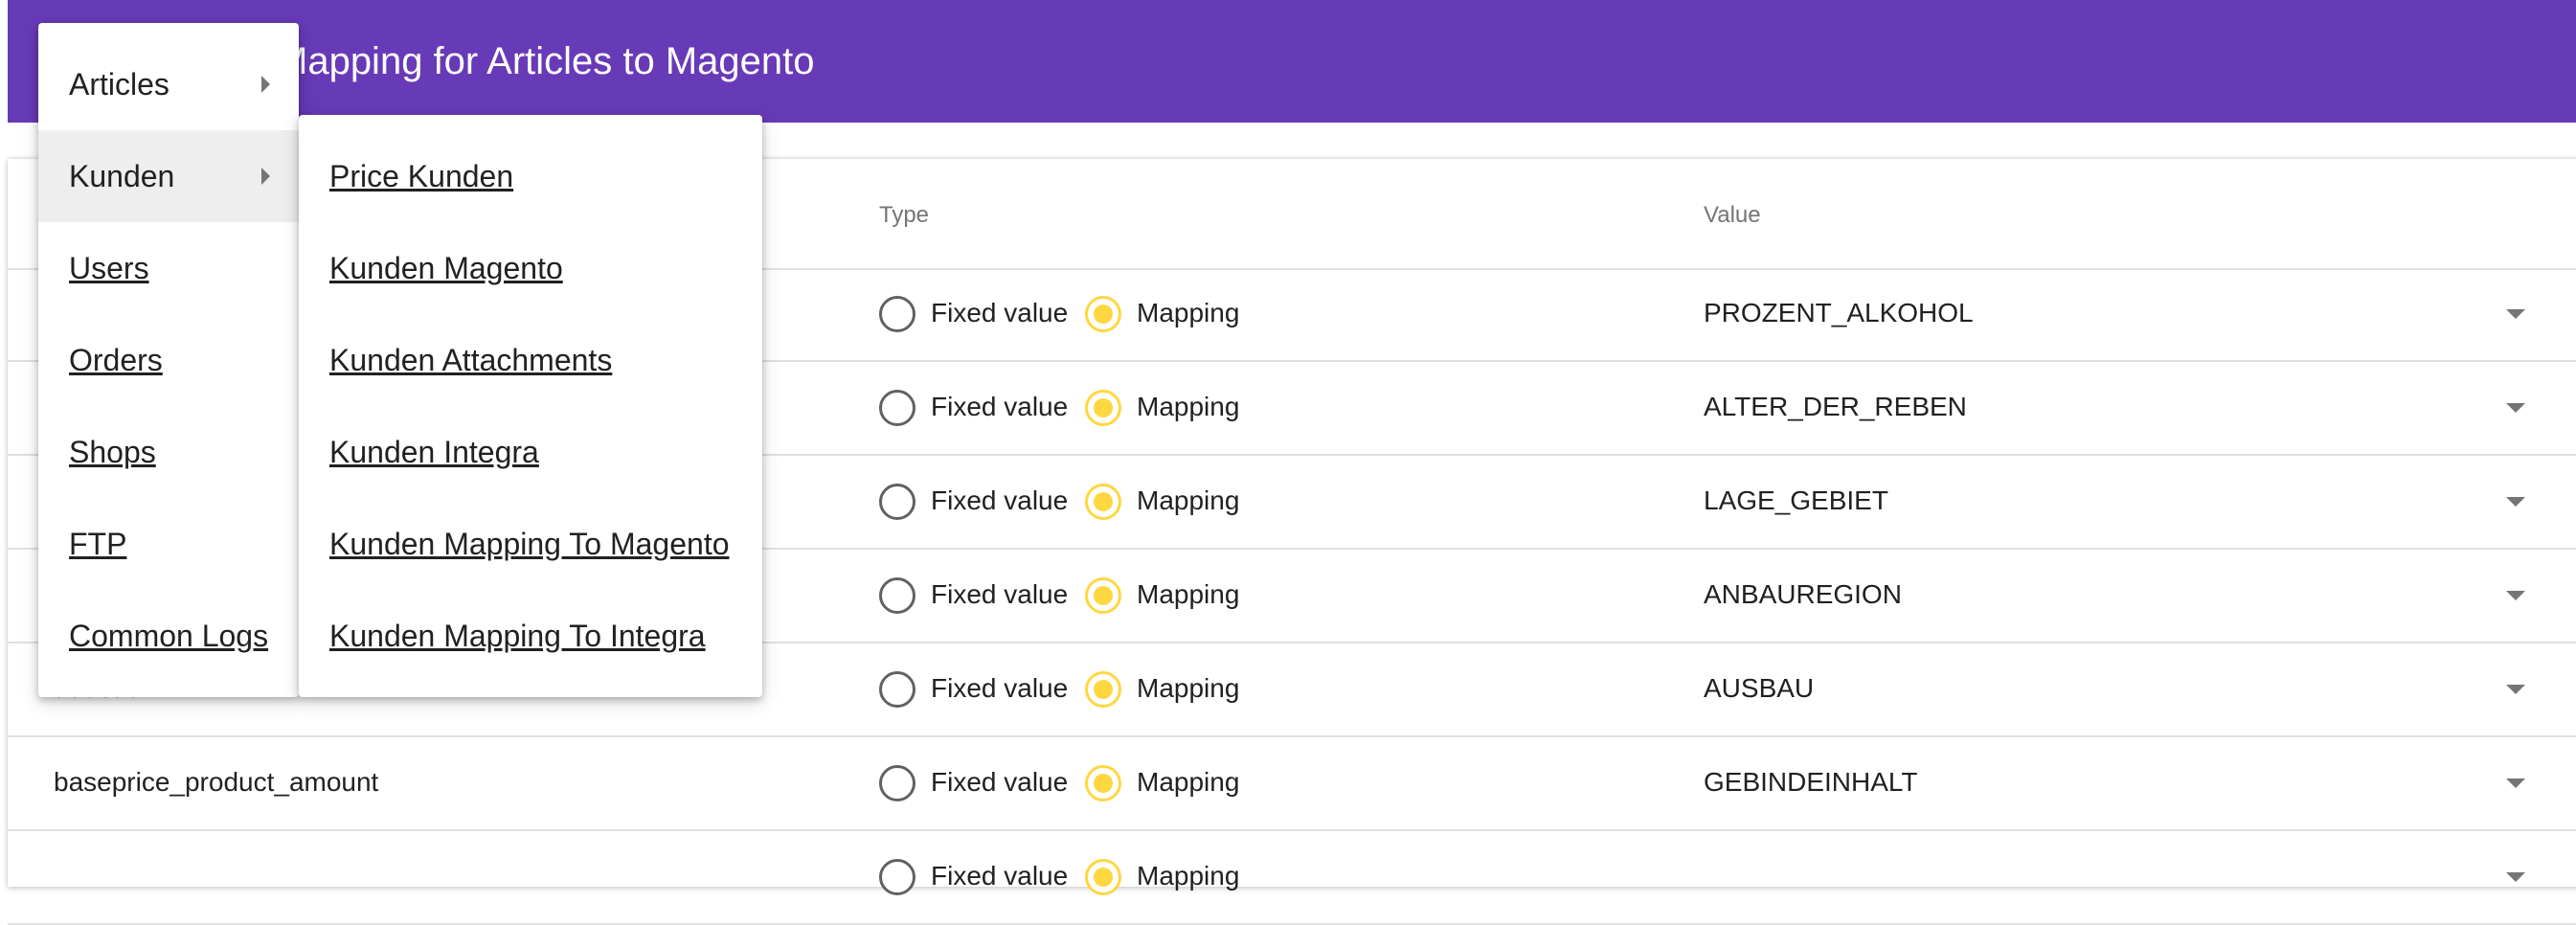 The width and height of the screenshot is (2576, 925). Describe the element at coordinates (116, 360) in the screenshot. I see `orders-link: Orders` at that location.